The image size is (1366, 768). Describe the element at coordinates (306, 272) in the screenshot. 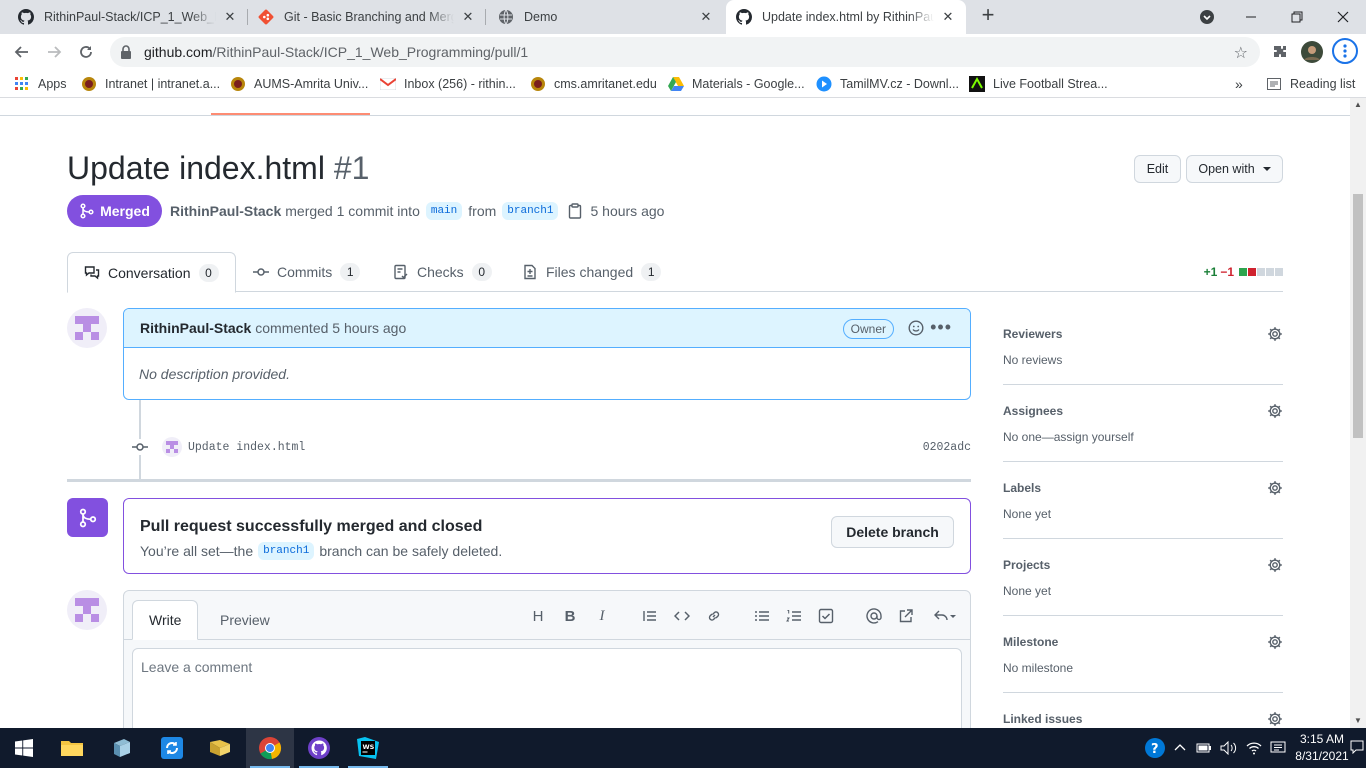

I see `tab-commits: Commits 1` at that location.